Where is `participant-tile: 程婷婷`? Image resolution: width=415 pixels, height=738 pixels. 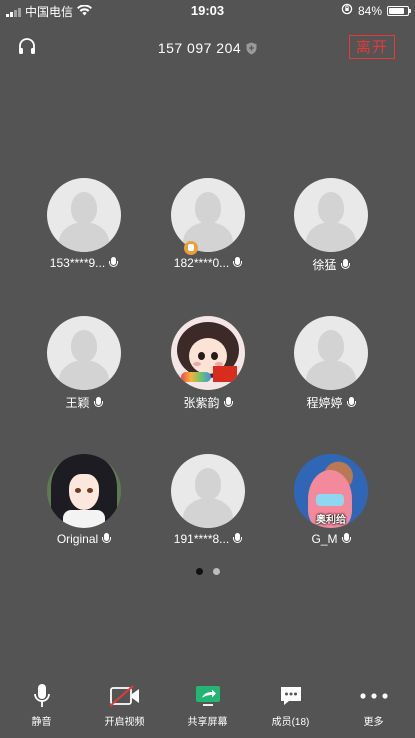 participant-tile: 程婷婷 is located at coordinates (331, 363).